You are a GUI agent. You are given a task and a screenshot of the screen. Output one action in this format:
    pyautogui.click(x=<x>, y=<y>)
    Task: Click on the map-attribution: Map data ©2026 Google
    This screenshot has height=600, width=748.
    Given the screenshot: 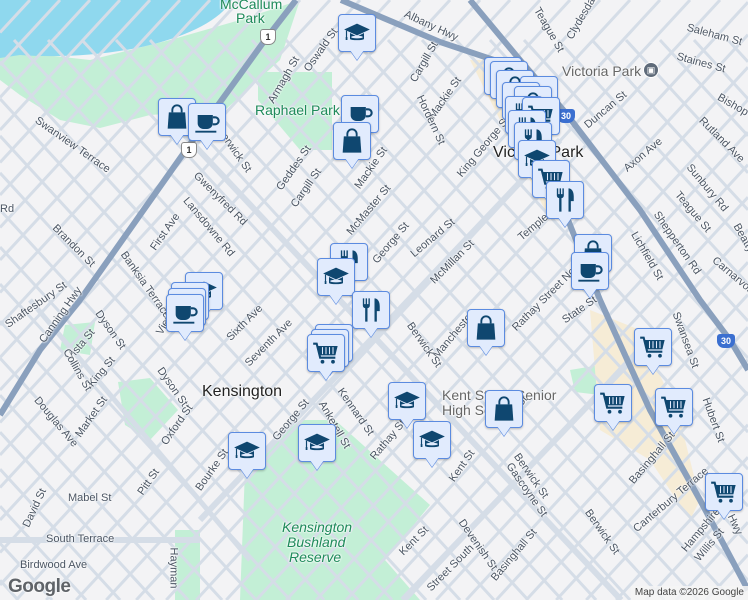 What is the action you would take?
    pyautogui.click(x=689, y=593)
    